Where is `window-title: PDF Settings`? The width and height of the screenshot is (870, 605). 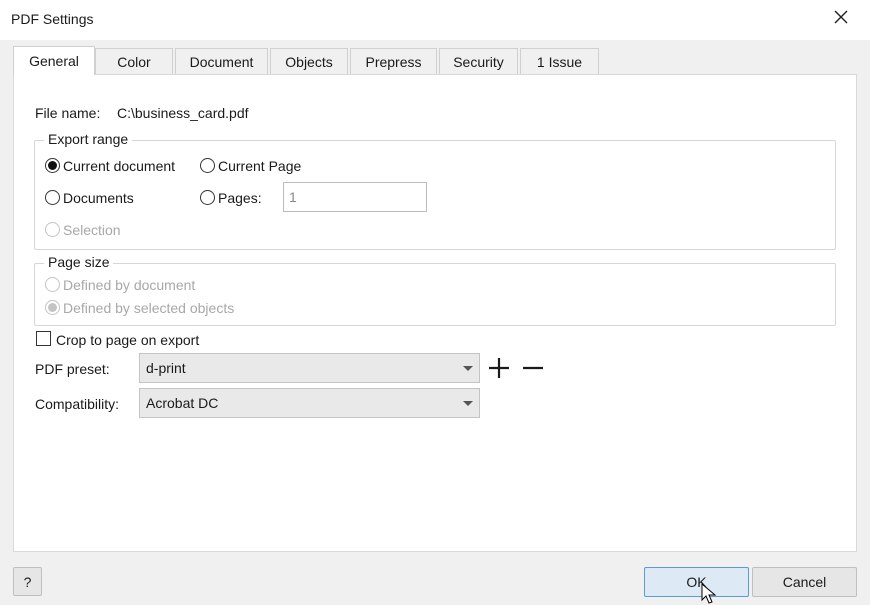 window-title: PDF Settings is located at coordinates (52, 19).